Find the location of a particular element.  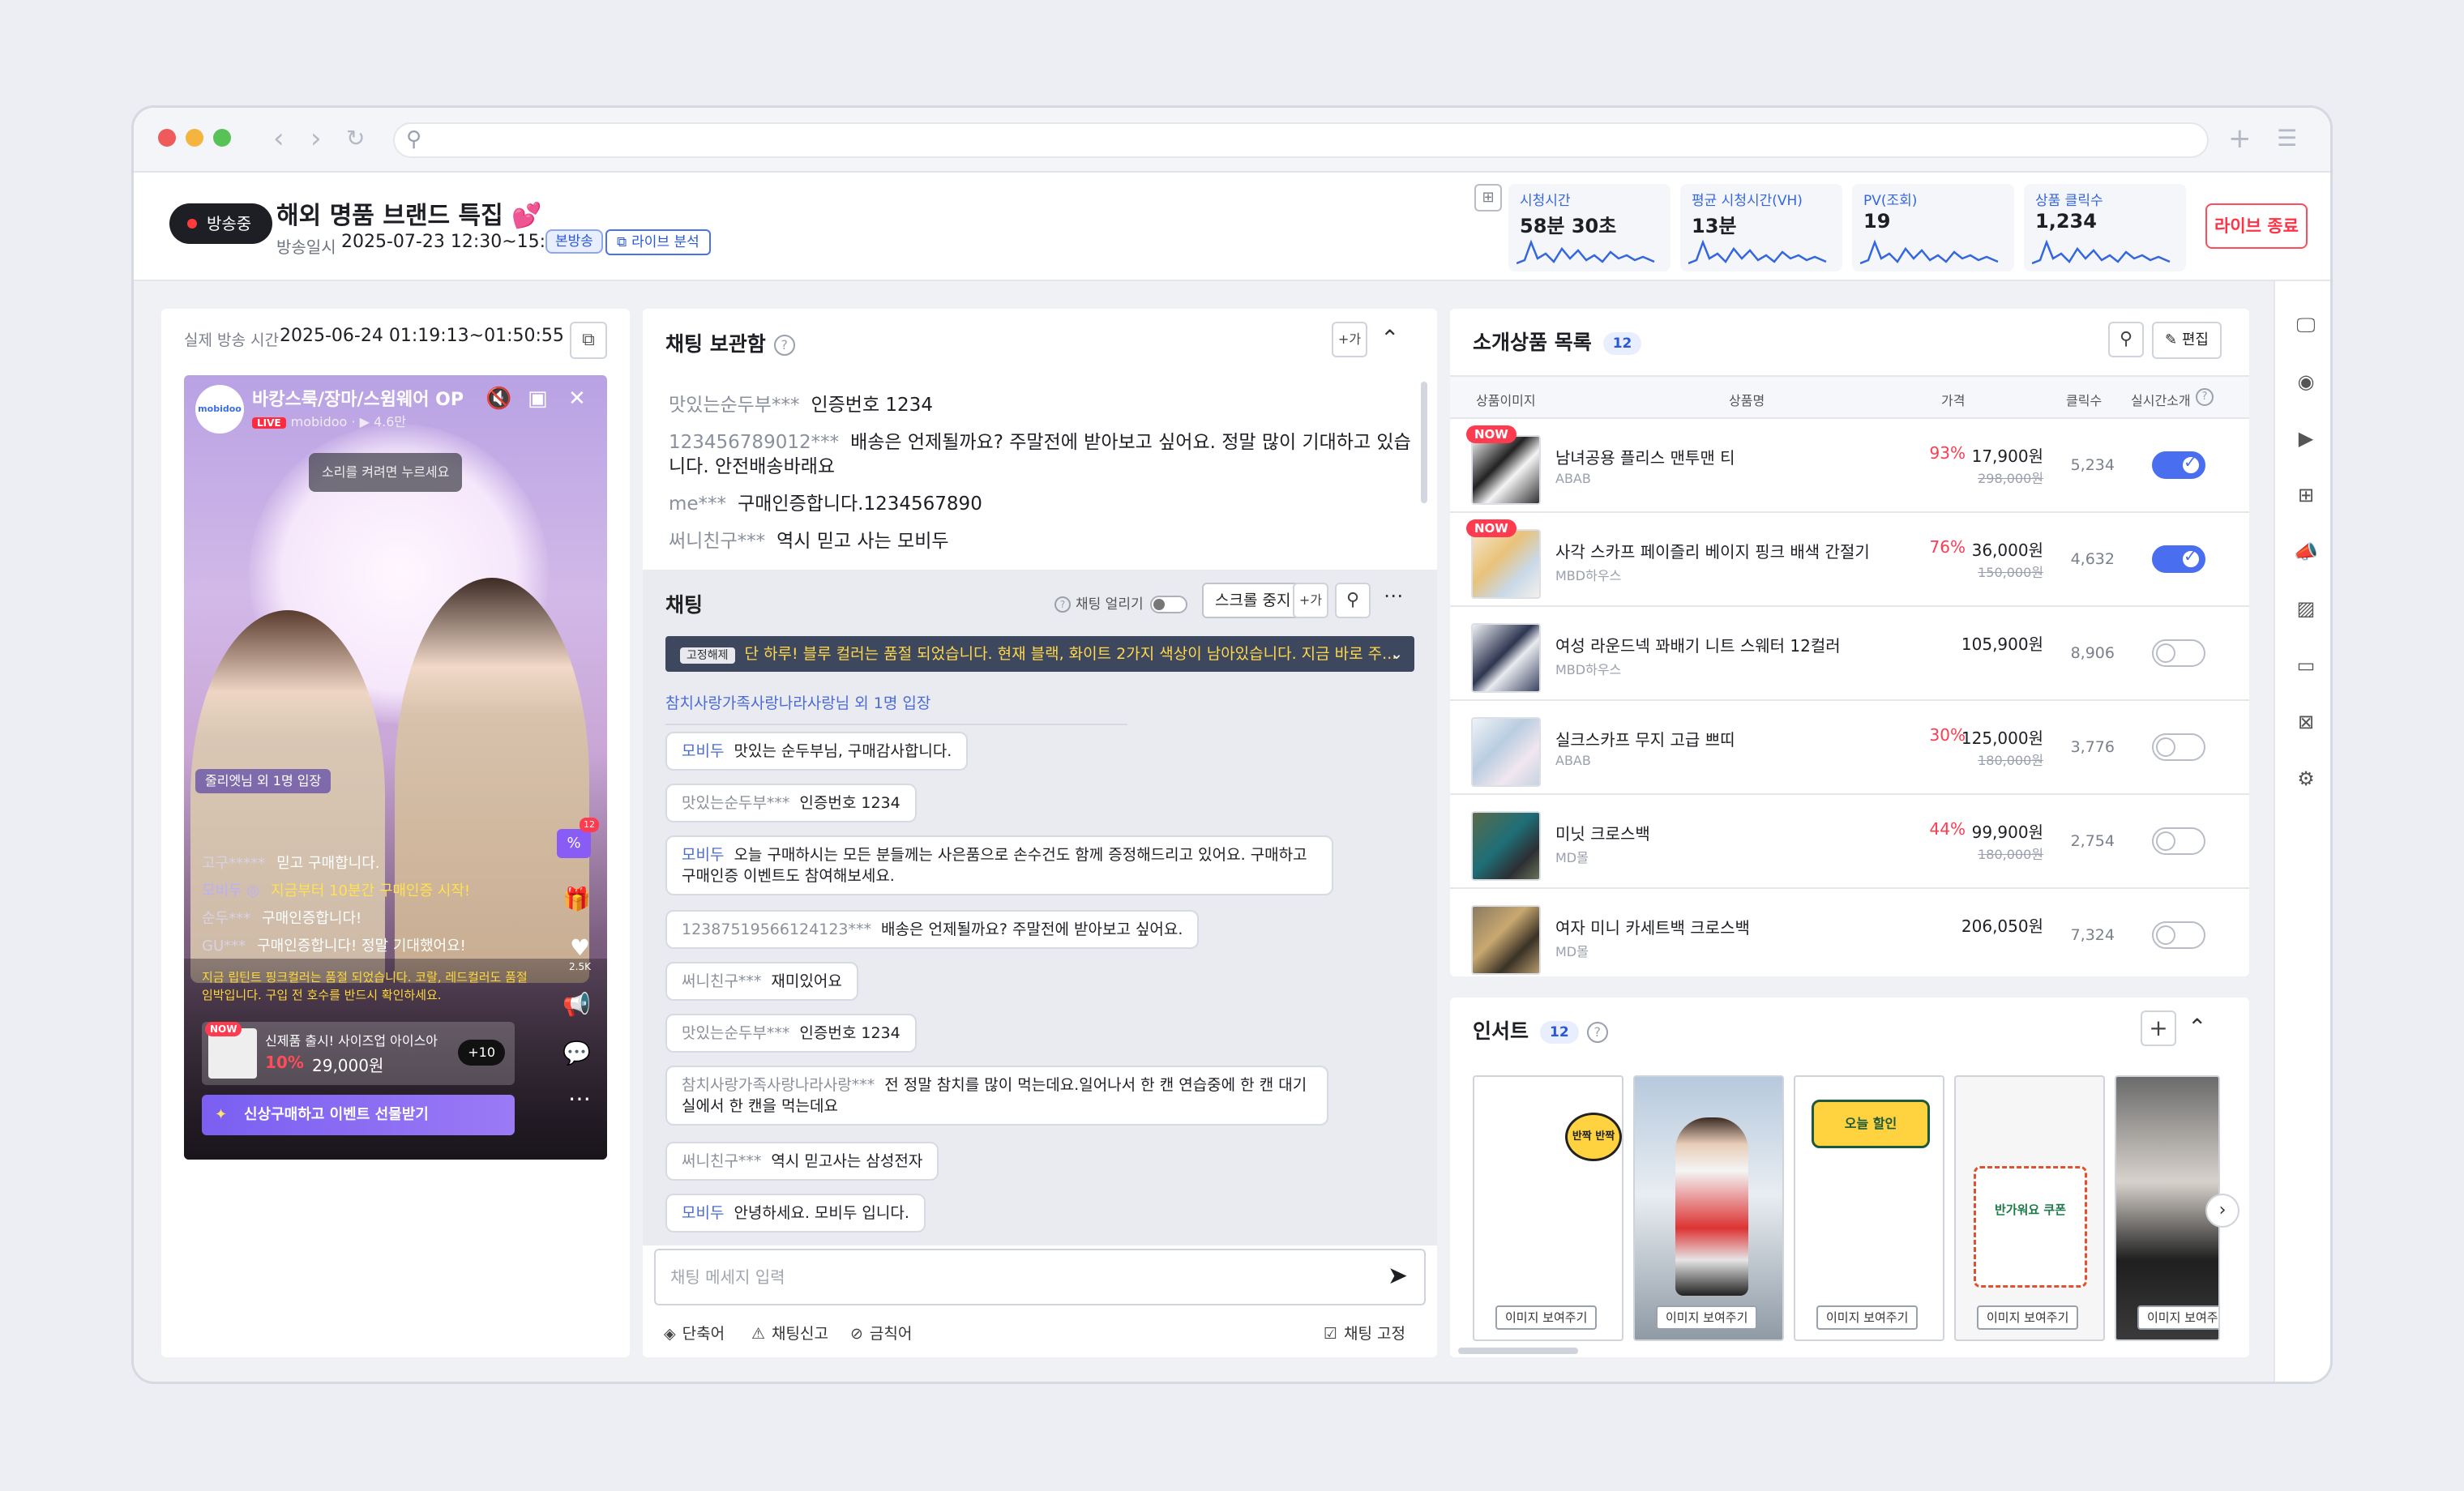

horizontal-scrollbar is located at coordinates (1518, 1351).